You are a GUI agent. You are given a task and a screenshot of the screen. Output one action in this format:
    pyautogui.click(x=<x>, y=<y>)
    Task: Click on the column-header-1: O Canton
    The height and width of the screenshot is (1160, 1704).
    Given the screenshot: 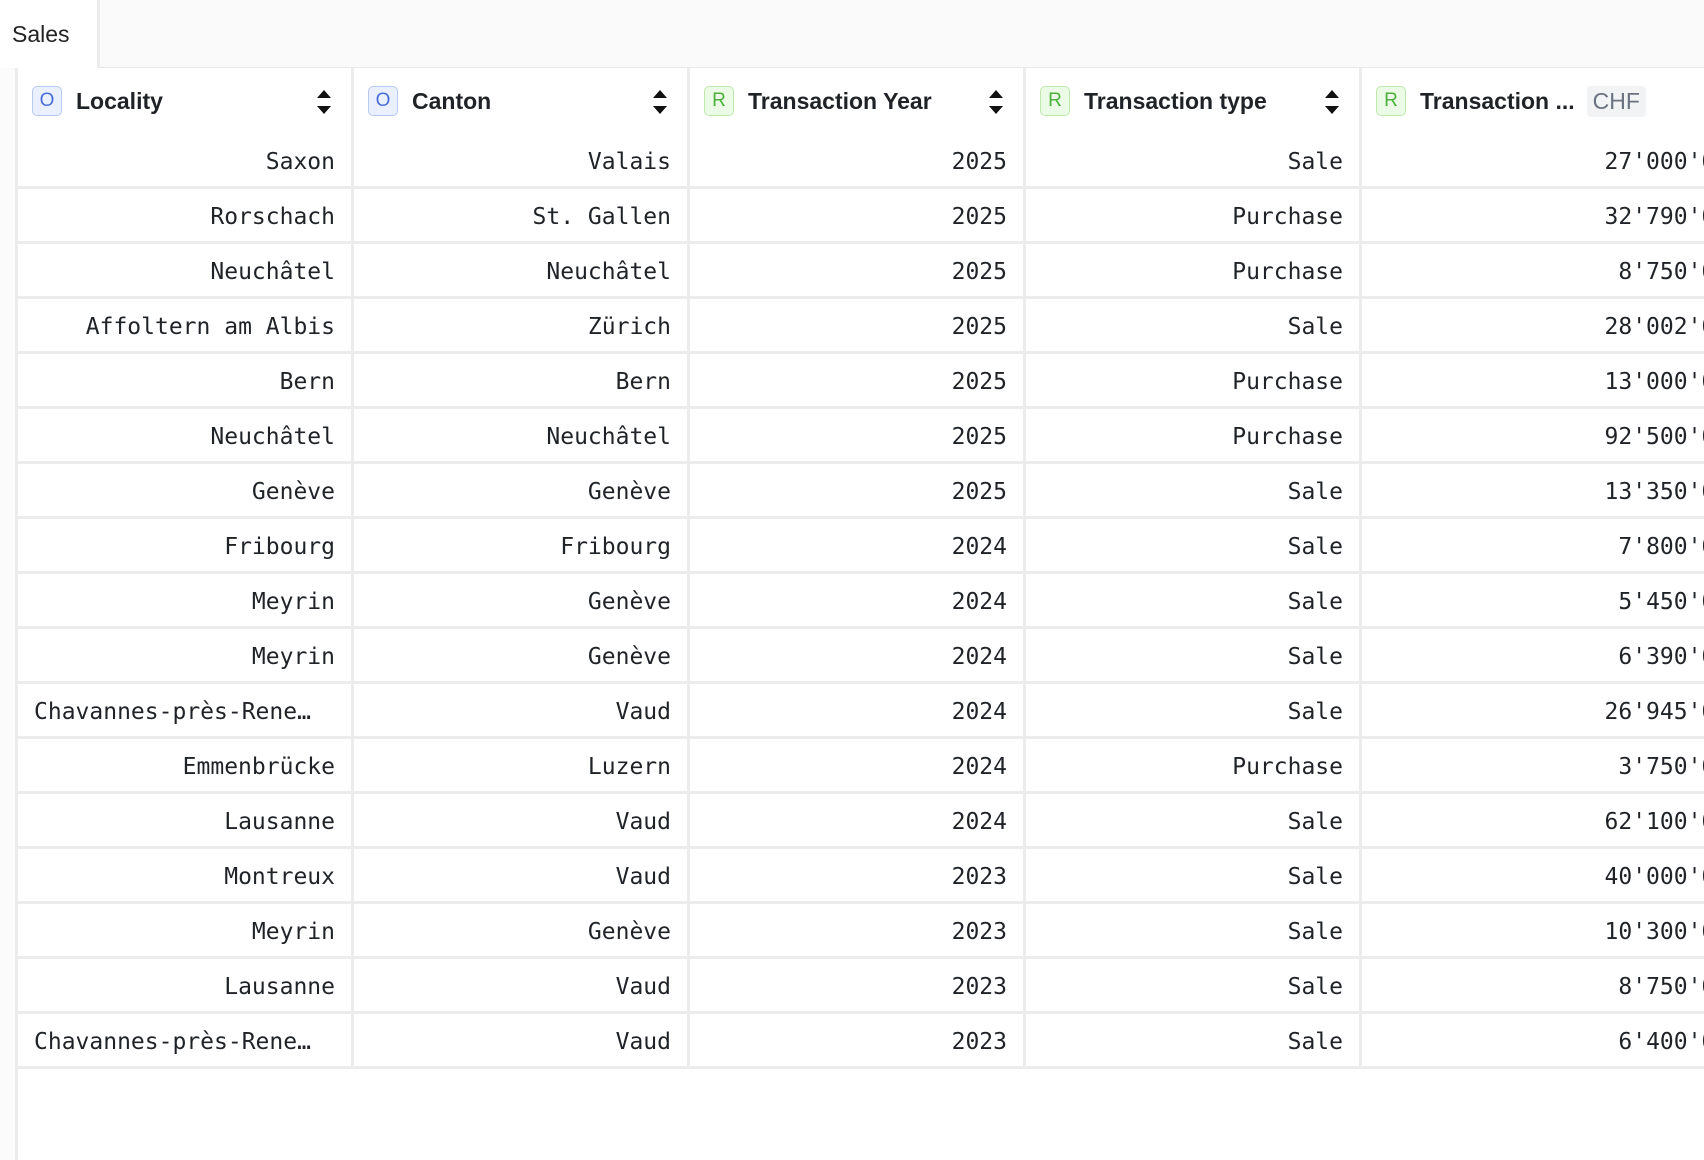 What is the action you would take?
    pyautogui.click(x=522, y=101)
    